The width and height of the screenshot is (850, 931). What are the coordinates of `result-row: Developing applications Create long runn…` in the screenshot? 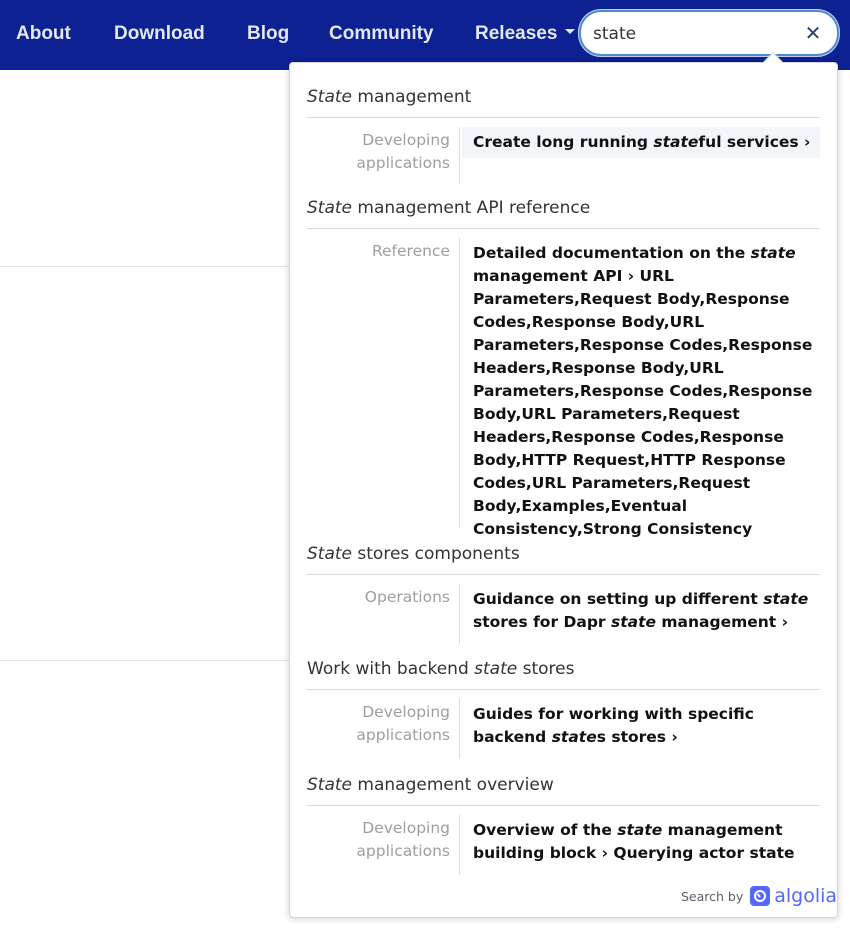 It's located at (563, 155).